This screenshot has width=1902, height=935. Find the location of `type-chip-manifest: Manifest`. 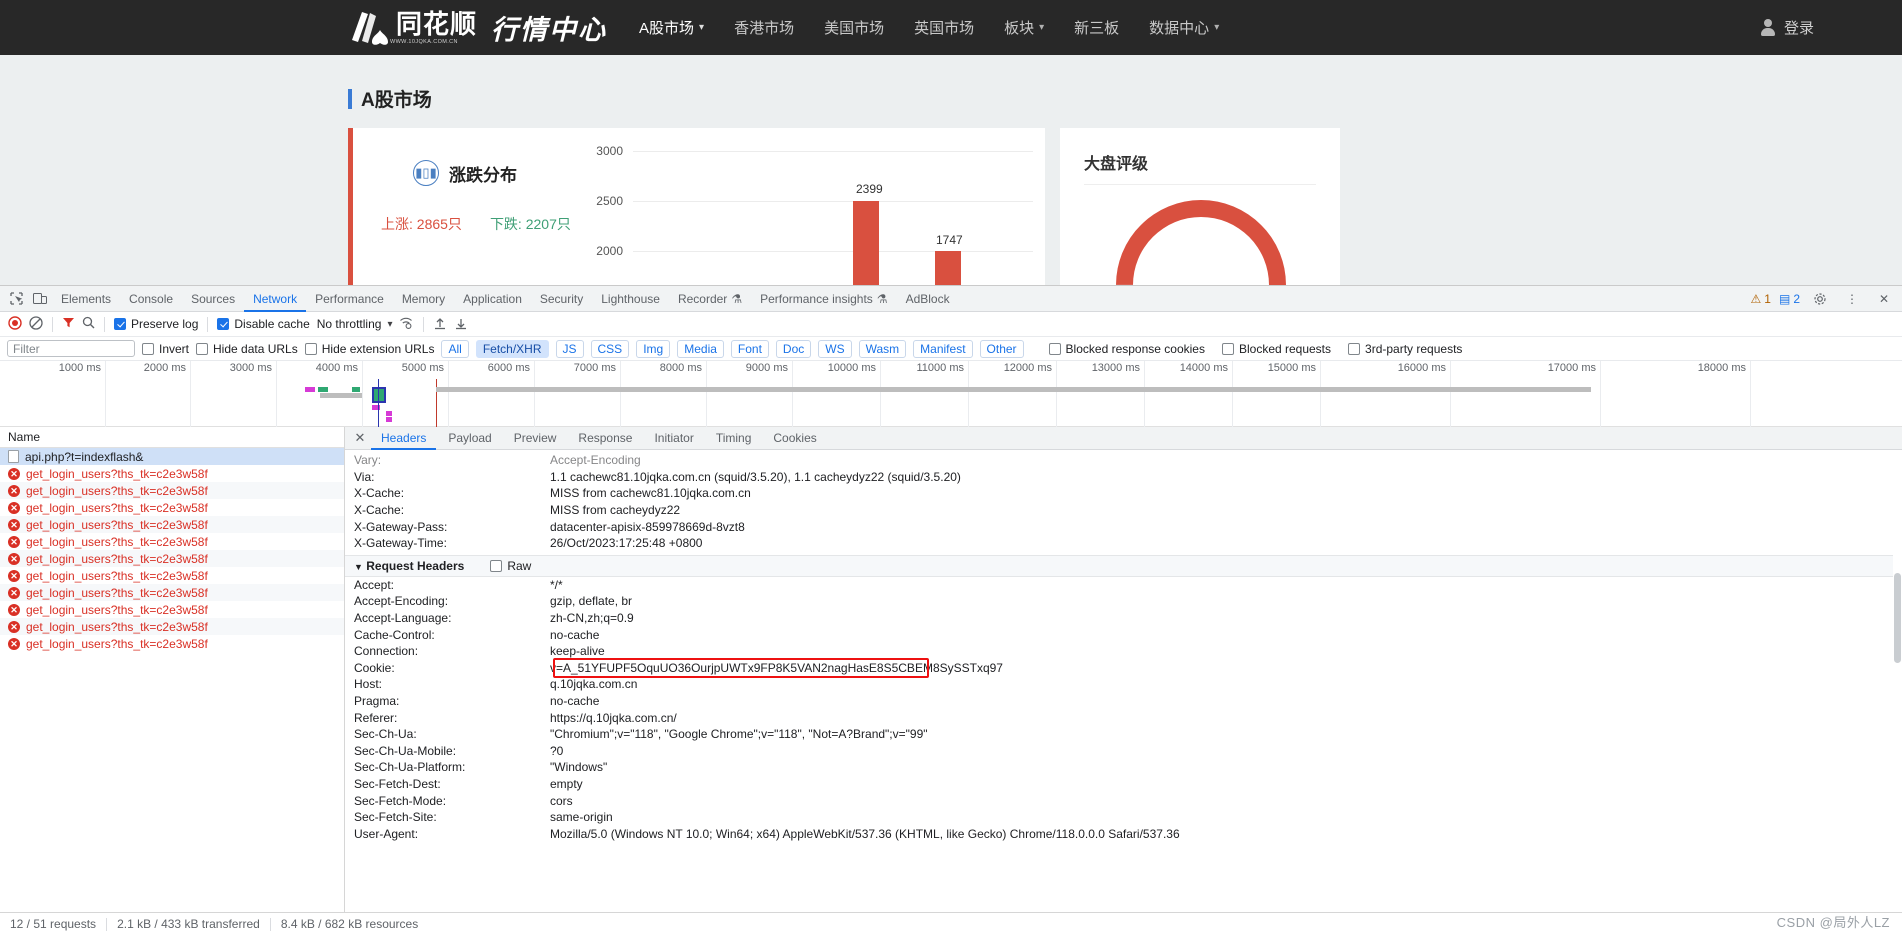

type-chip-manifest: Manifest is located at coordinates (943, 348).